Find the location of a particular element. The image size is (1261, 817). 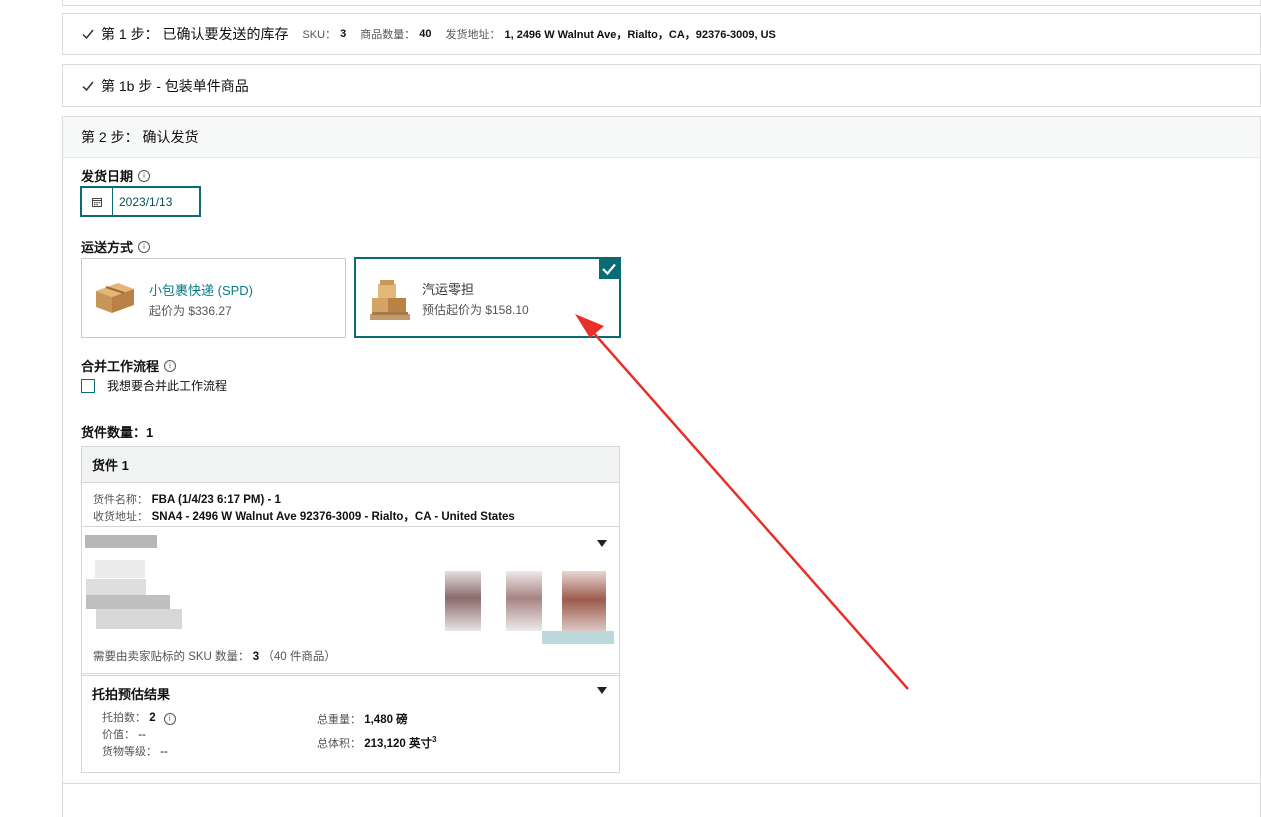

arrow-shaft is located at coordinates (750, 510).